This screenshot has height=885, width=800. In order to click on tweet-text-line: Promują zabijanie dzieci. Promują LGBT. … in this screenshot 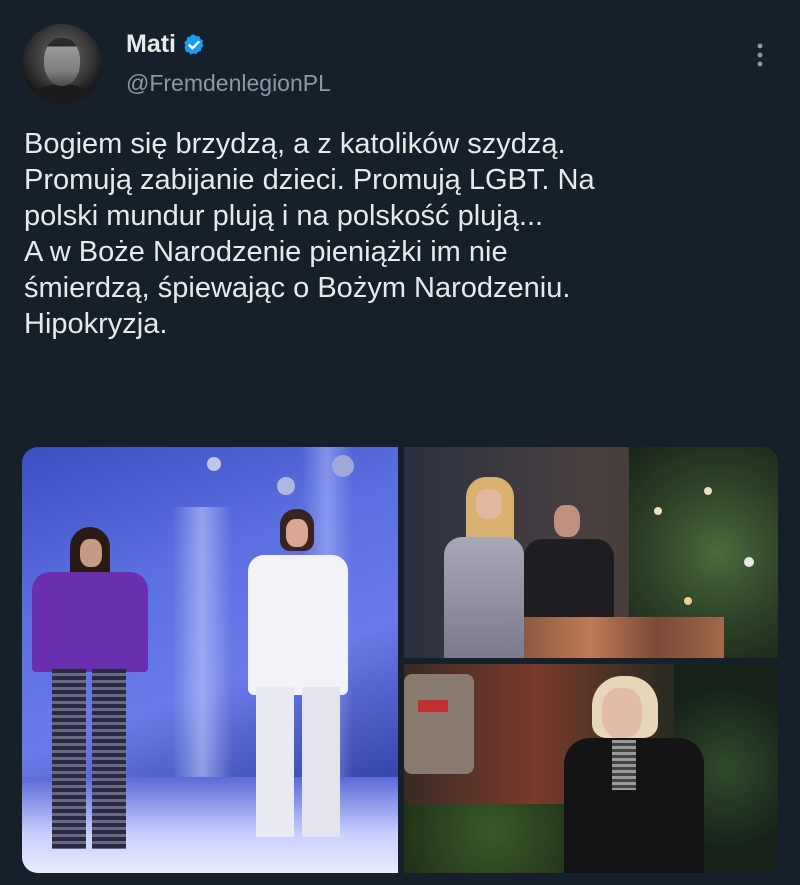, I will do `click(309, 180)`.